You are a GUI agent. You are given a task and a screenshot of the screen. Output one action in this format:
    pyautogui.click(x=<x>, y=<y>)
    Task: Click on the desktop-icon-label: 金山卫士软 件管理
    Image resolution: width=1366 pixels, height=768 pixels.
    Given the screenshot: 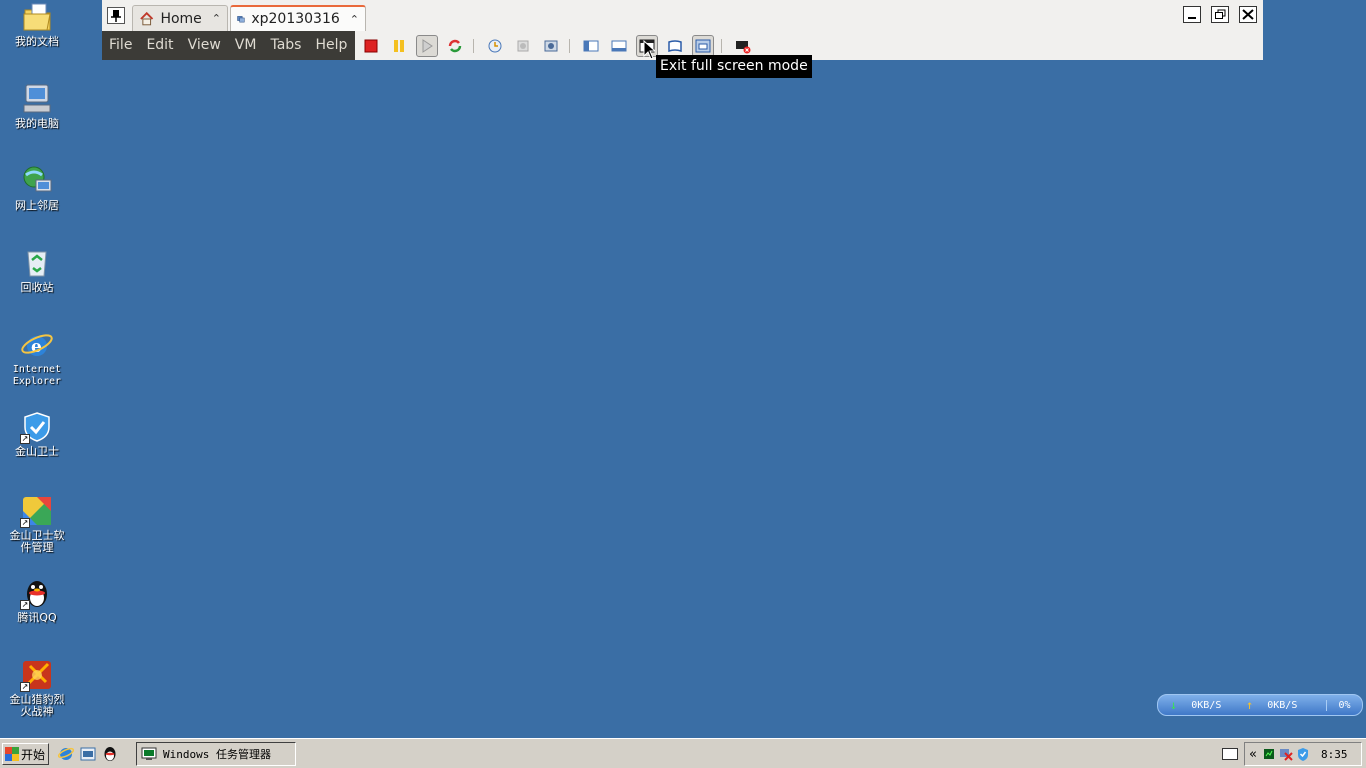 What is the action you would take?
    pyautogui.click(x=37, y=541)
    